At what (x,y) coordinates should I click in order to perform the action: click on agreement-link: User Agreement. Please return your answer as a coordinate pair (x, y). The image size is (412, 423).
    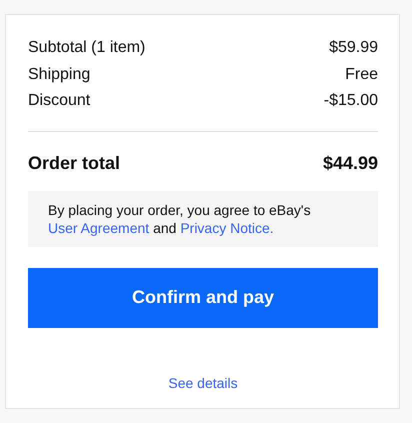
    Looking at the image, I should click on (99, 228).